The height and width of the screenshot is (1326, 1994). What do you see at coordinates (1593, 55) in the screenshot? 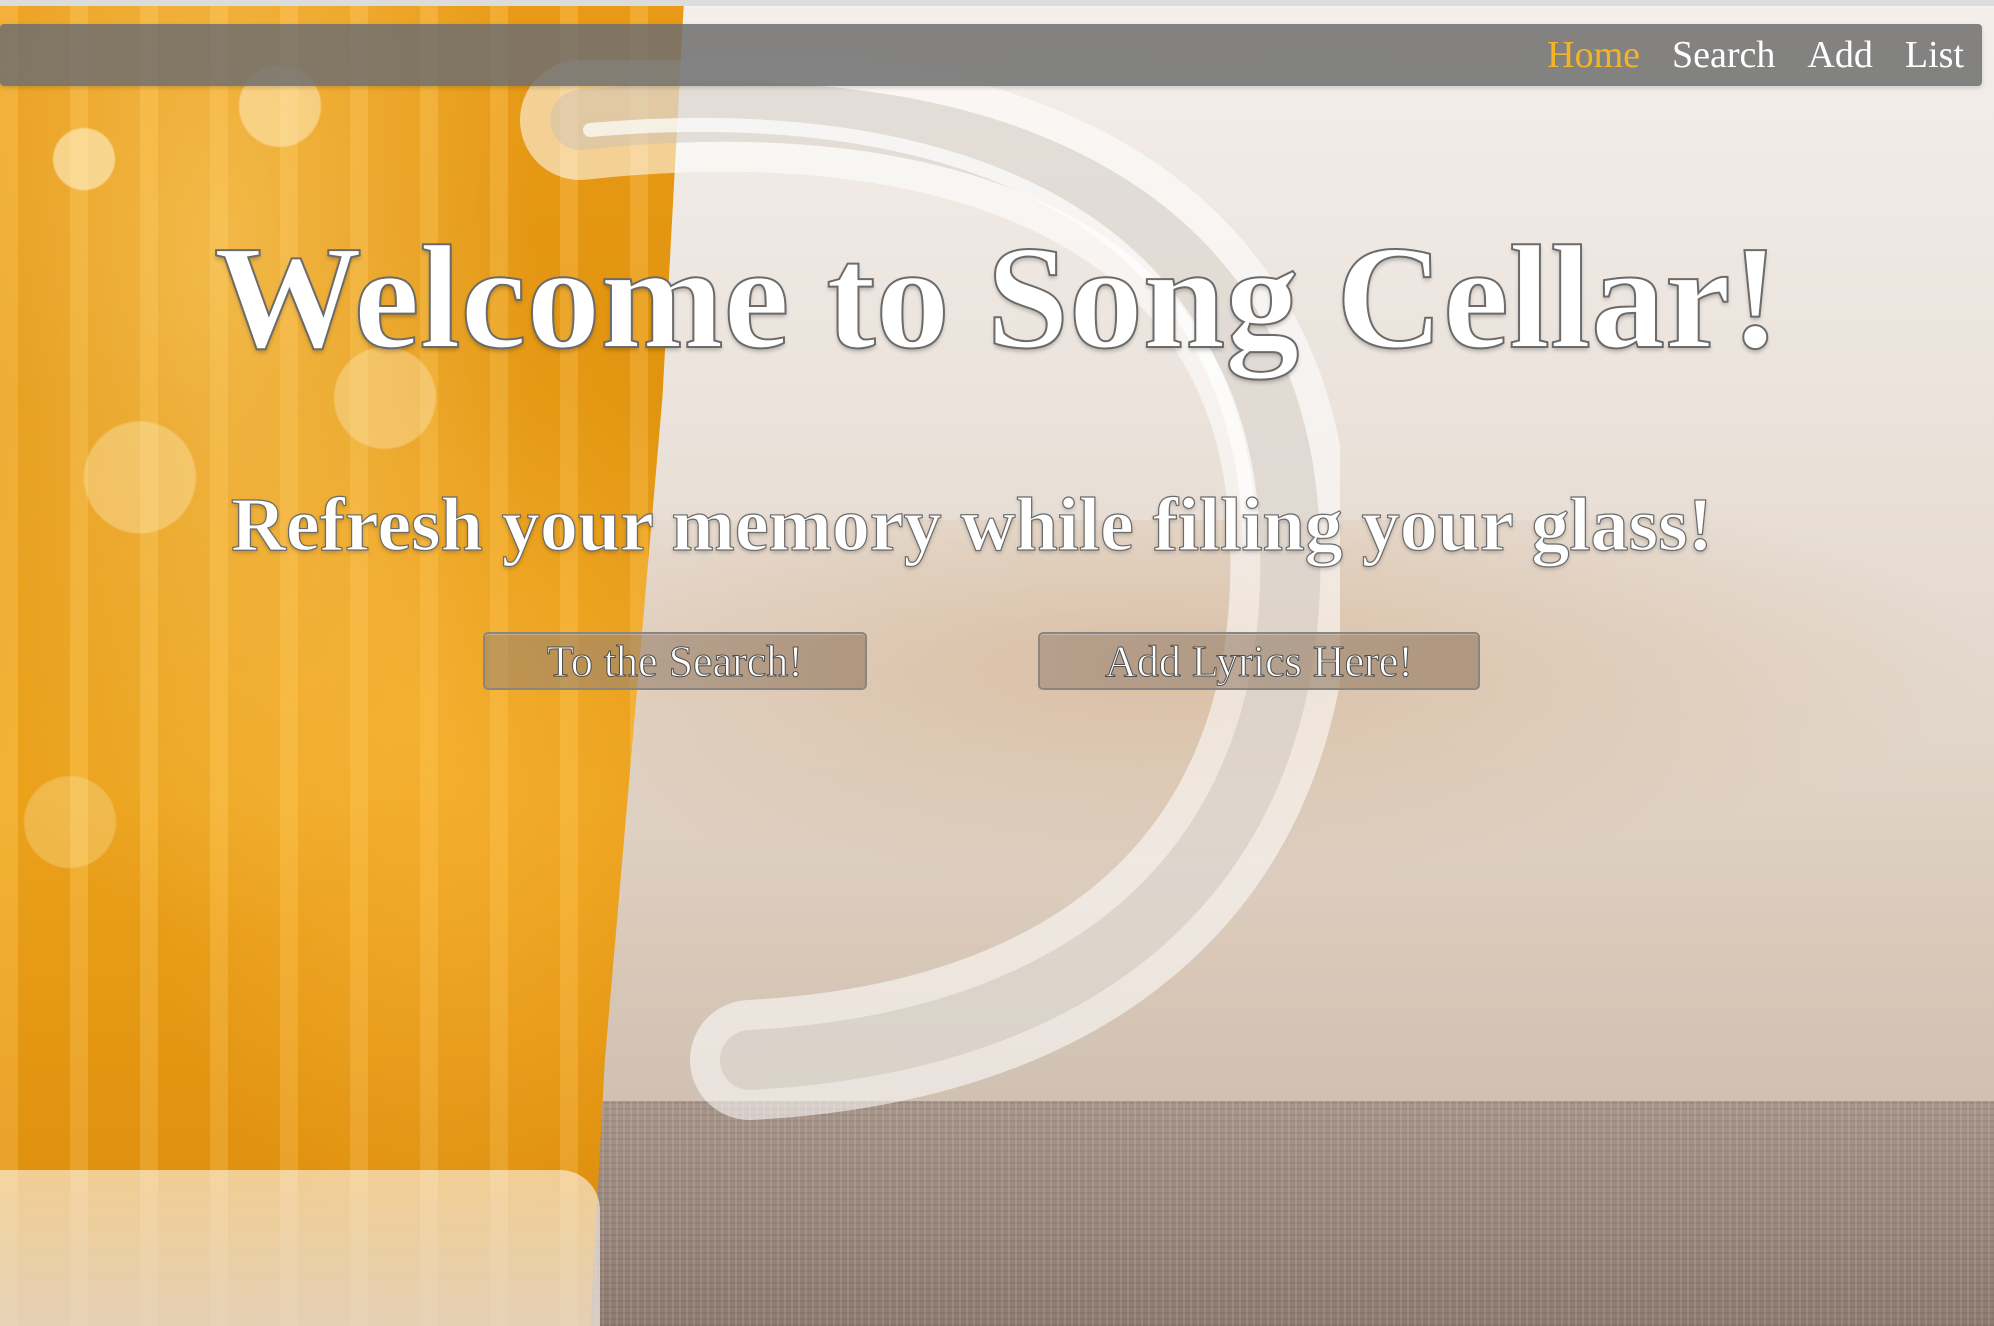
I see `nav-home-link: Home` at bounding box center [1593, 55].